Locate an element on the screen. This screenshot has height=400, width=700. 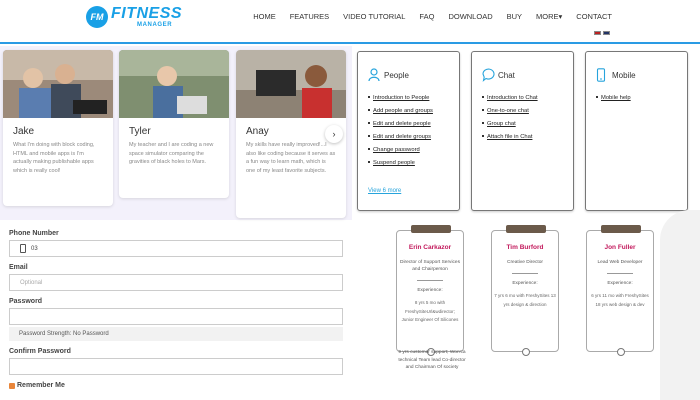
help-link: Introduction to Chat is located at coordinates (527, 98).